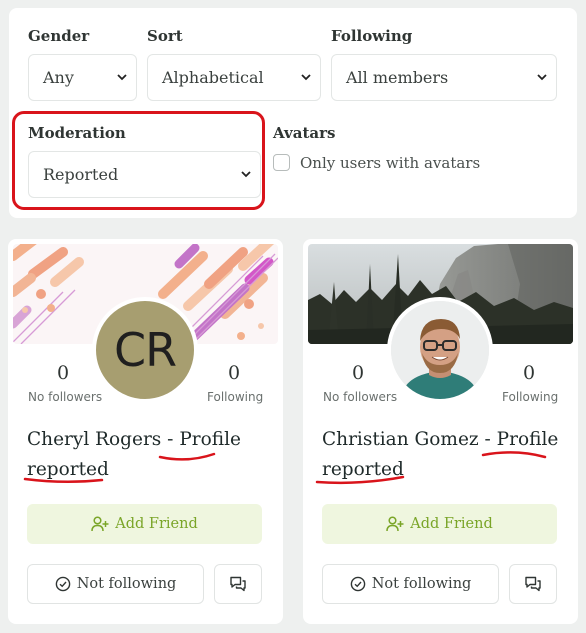 The image size is (586, 633). What do you see at coordinates (77, 133) in the screenshot?
I see `moderation-filter-label: Moderation` at bounding box center [77, 133].